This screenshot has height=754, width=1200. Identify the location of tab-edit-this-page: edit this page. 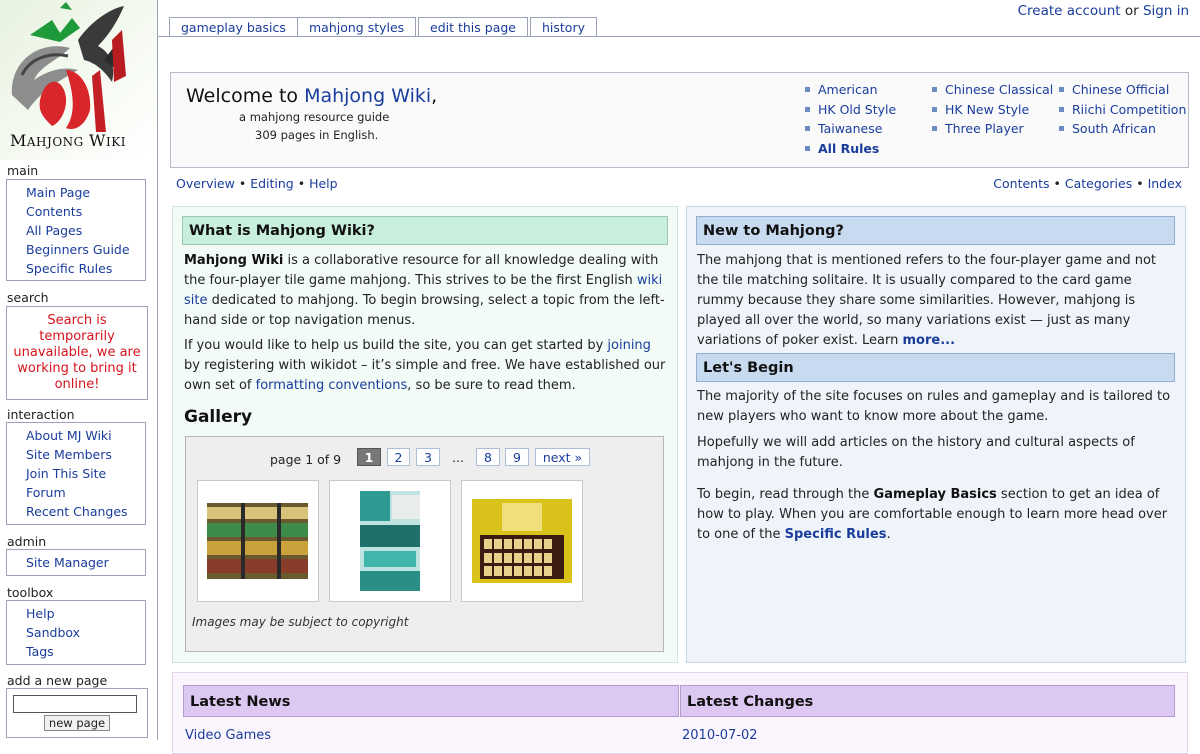
(473, 27).